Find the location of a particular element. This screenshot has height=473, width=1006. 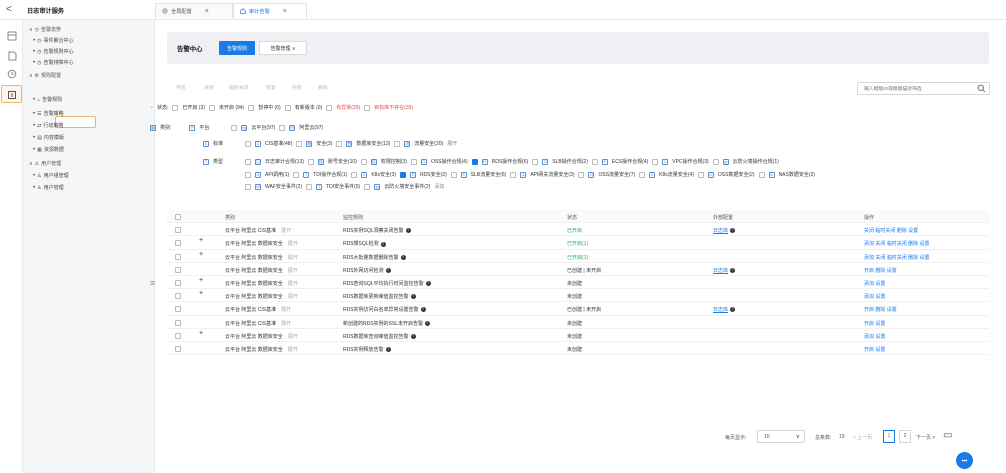

page-size-select: 10 ∨ is located at coordinates (781, 436).